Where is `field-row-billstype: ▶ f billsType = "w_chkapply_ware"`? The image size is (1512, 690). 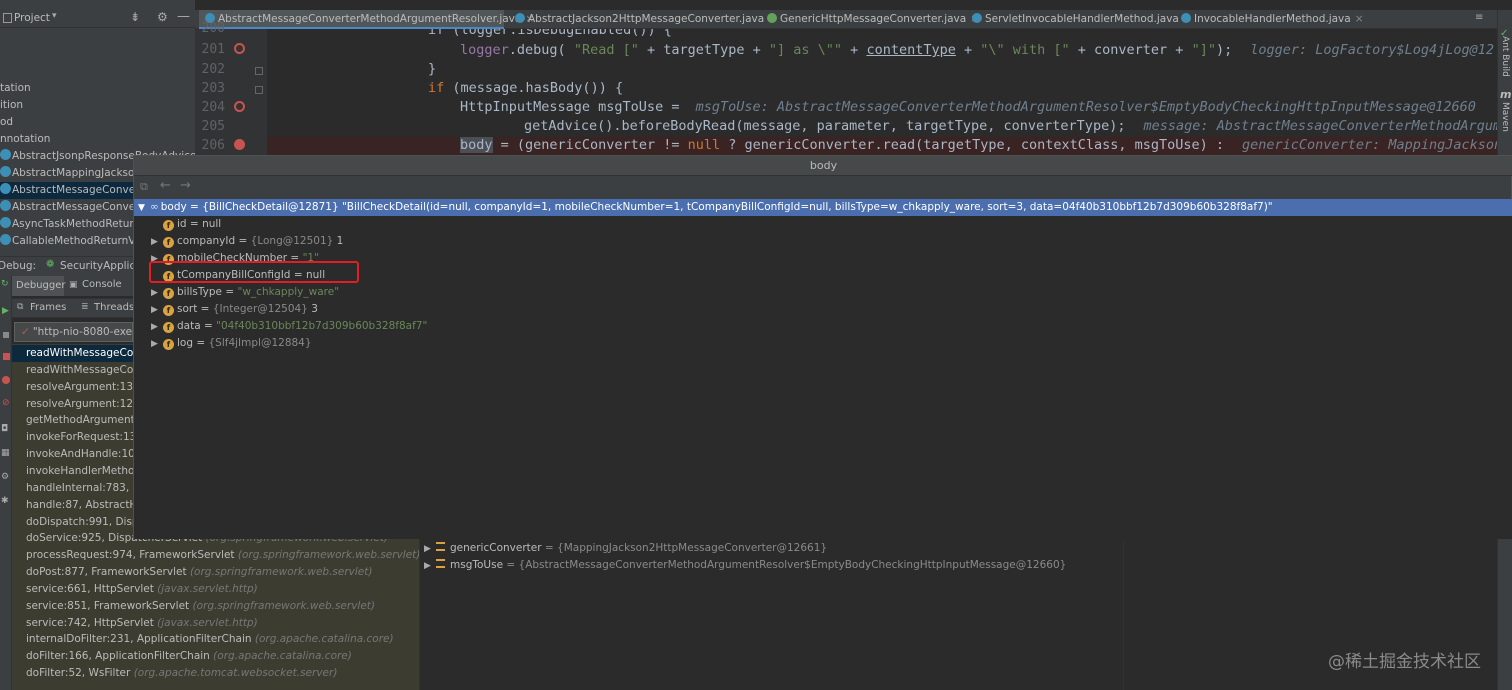
field-row-billstype: ▶ f billsType = "w_chkapply_ware" is located at coordinates (823, 292).